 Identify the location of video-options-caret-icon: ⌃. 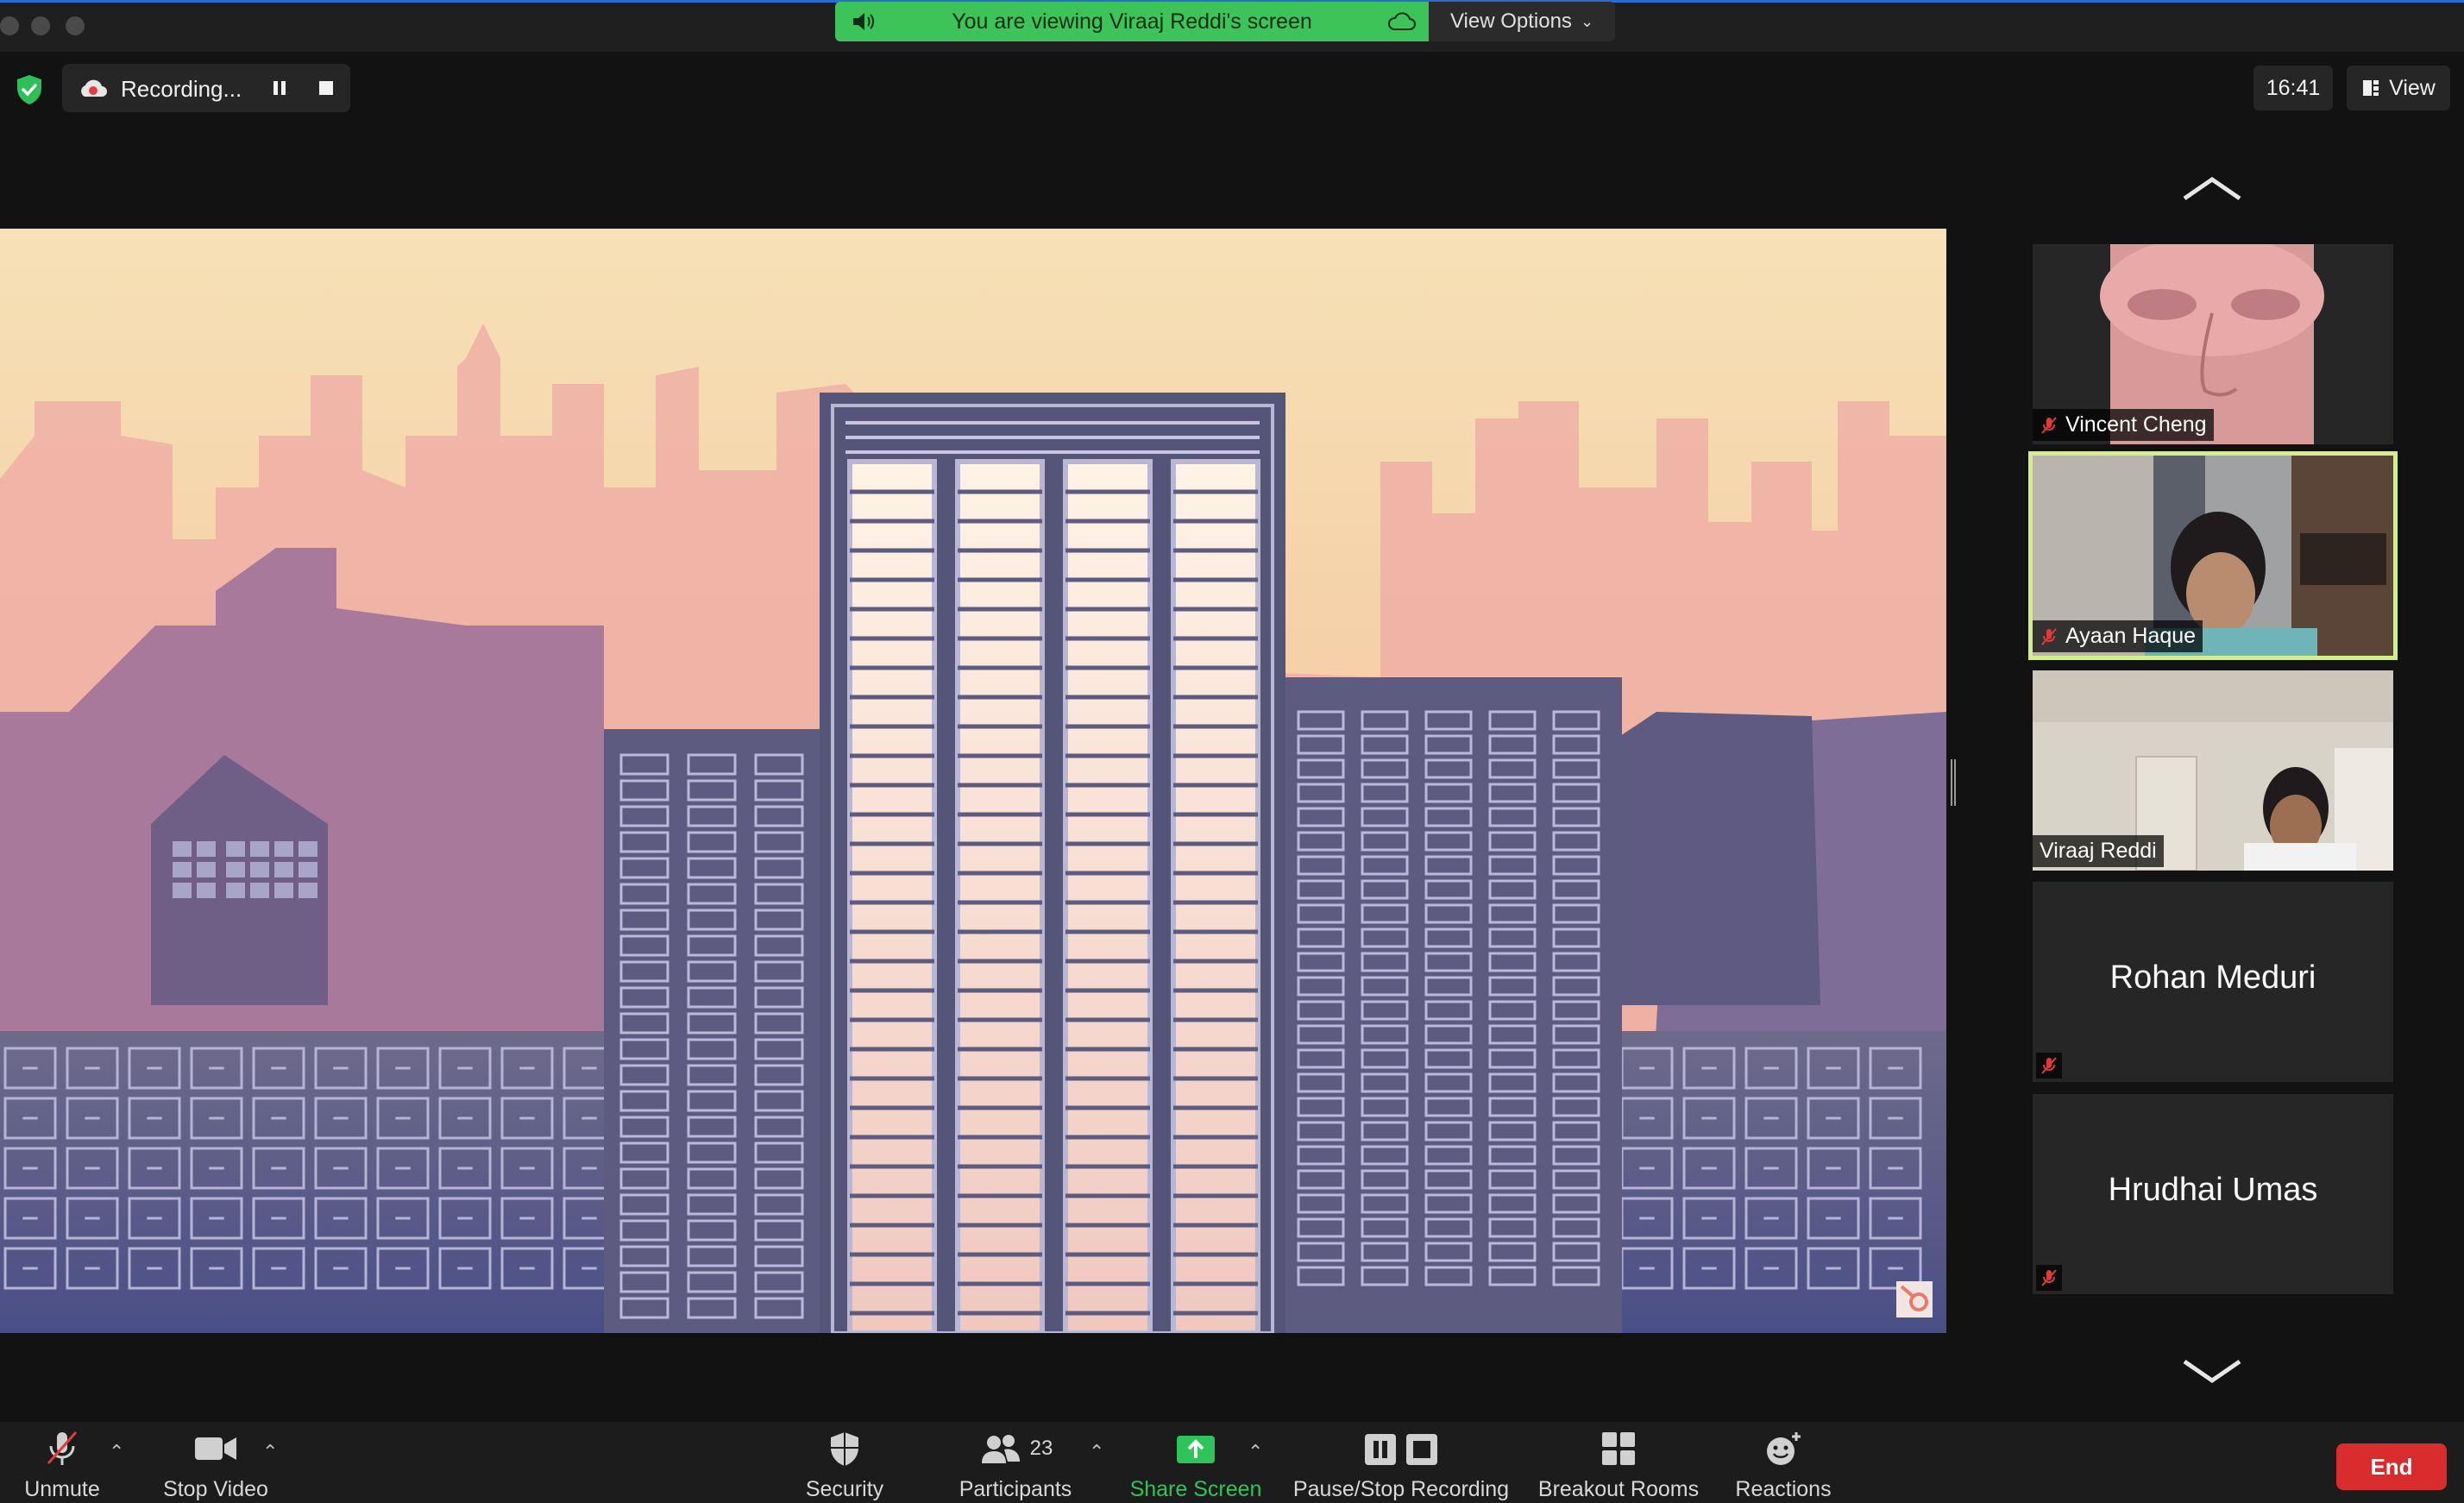
(270, 1452).